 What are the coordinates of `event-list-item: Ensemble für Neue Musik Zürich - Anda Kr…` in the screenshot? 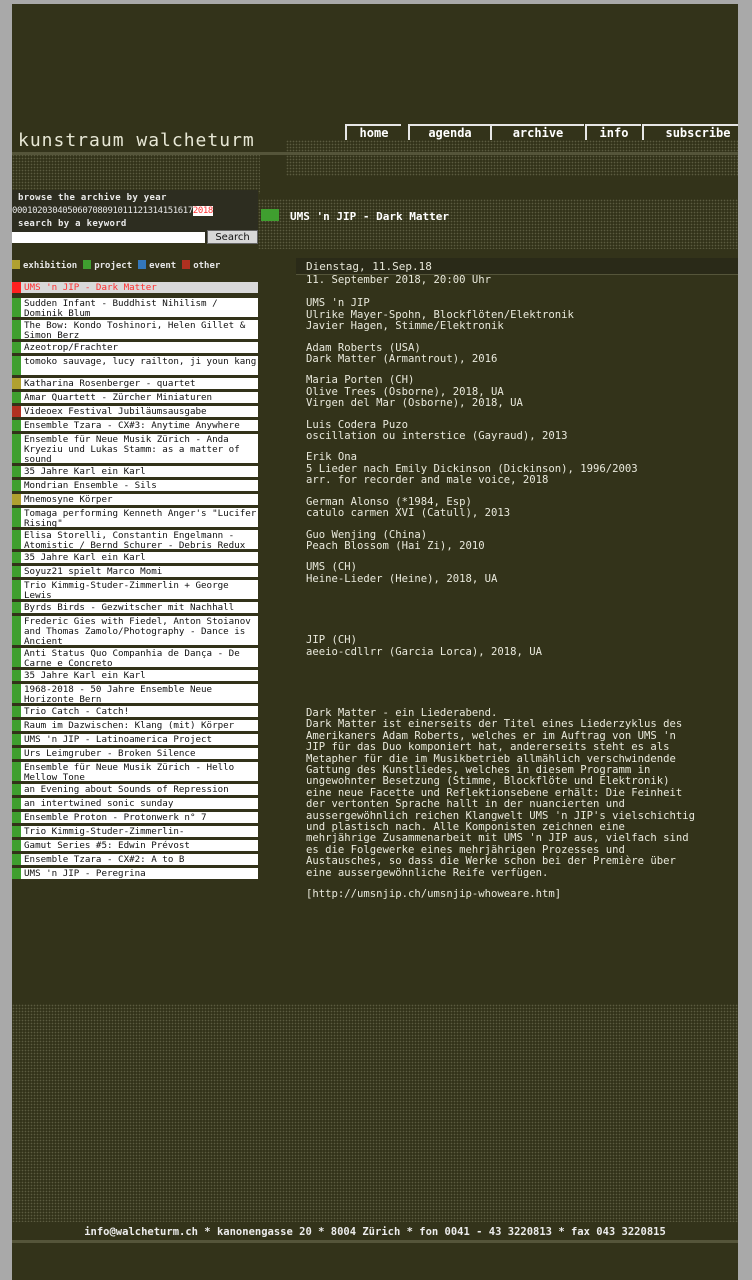 It's located at (135, 448).